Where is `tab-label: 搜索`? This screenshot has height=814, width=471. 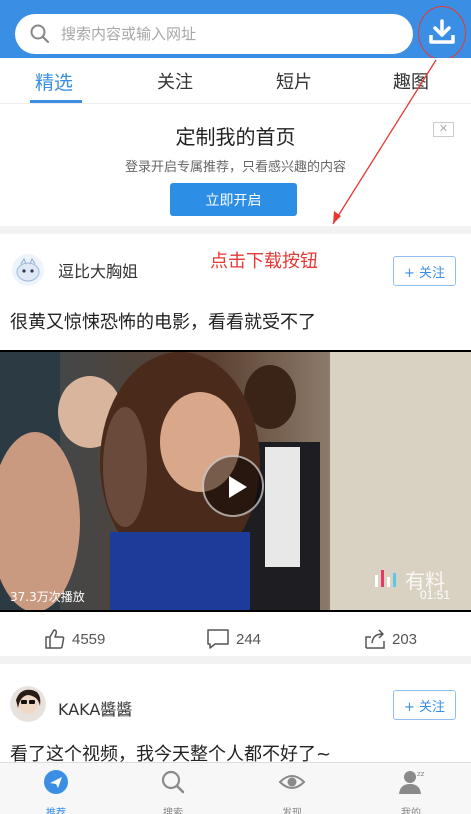 tab-label: 搜索 is located at coordinates (173, 811).